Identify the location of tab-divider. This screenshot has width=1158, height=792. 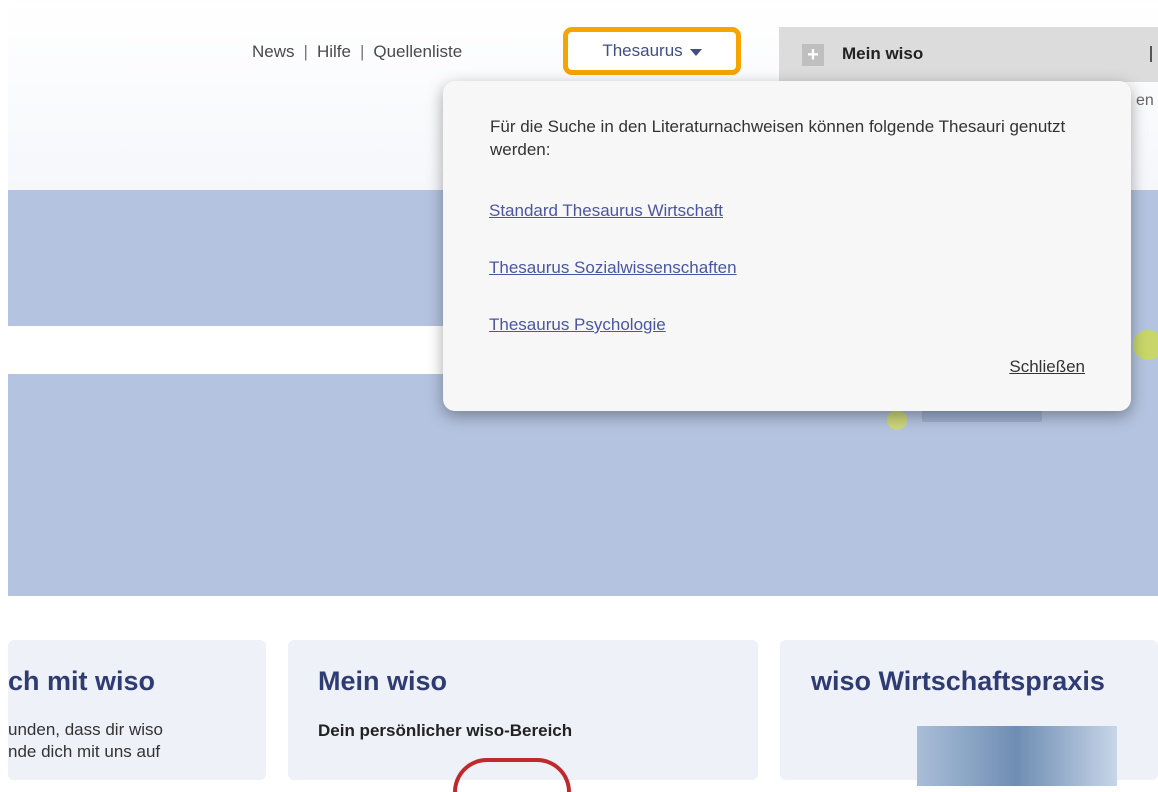
(1151, 54).